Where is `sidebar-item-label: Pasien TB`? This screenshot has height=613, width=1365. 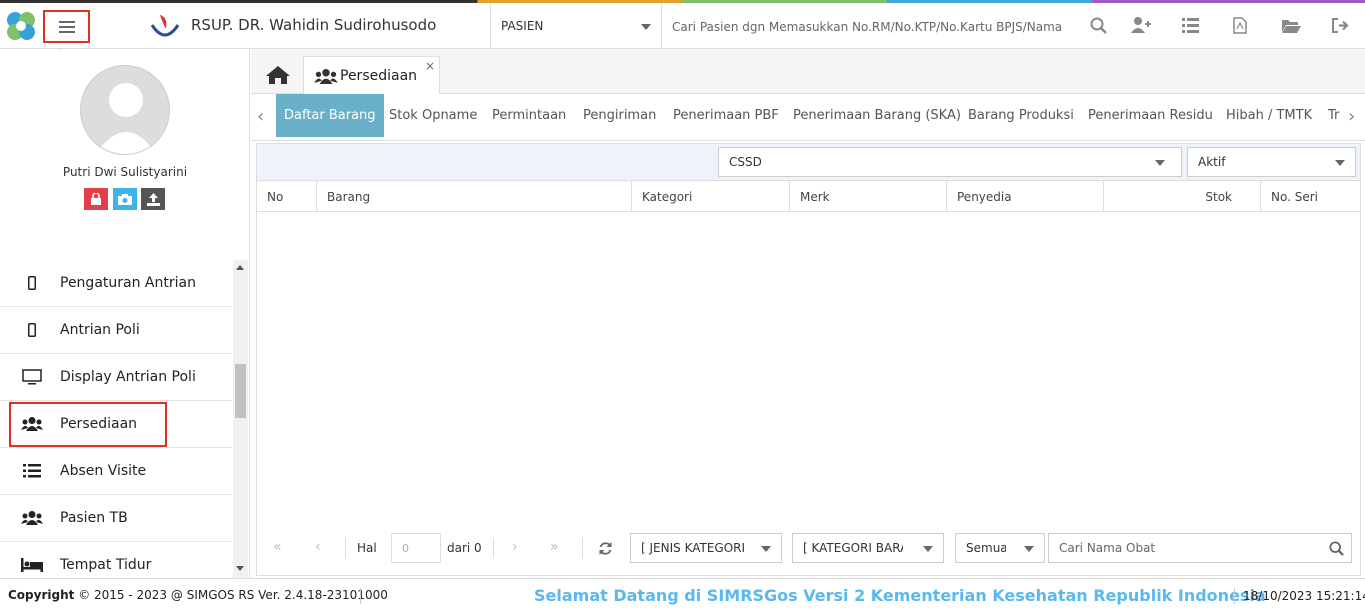
sidebar-item-label: Pasien TB is located at coordinates (94, 518).